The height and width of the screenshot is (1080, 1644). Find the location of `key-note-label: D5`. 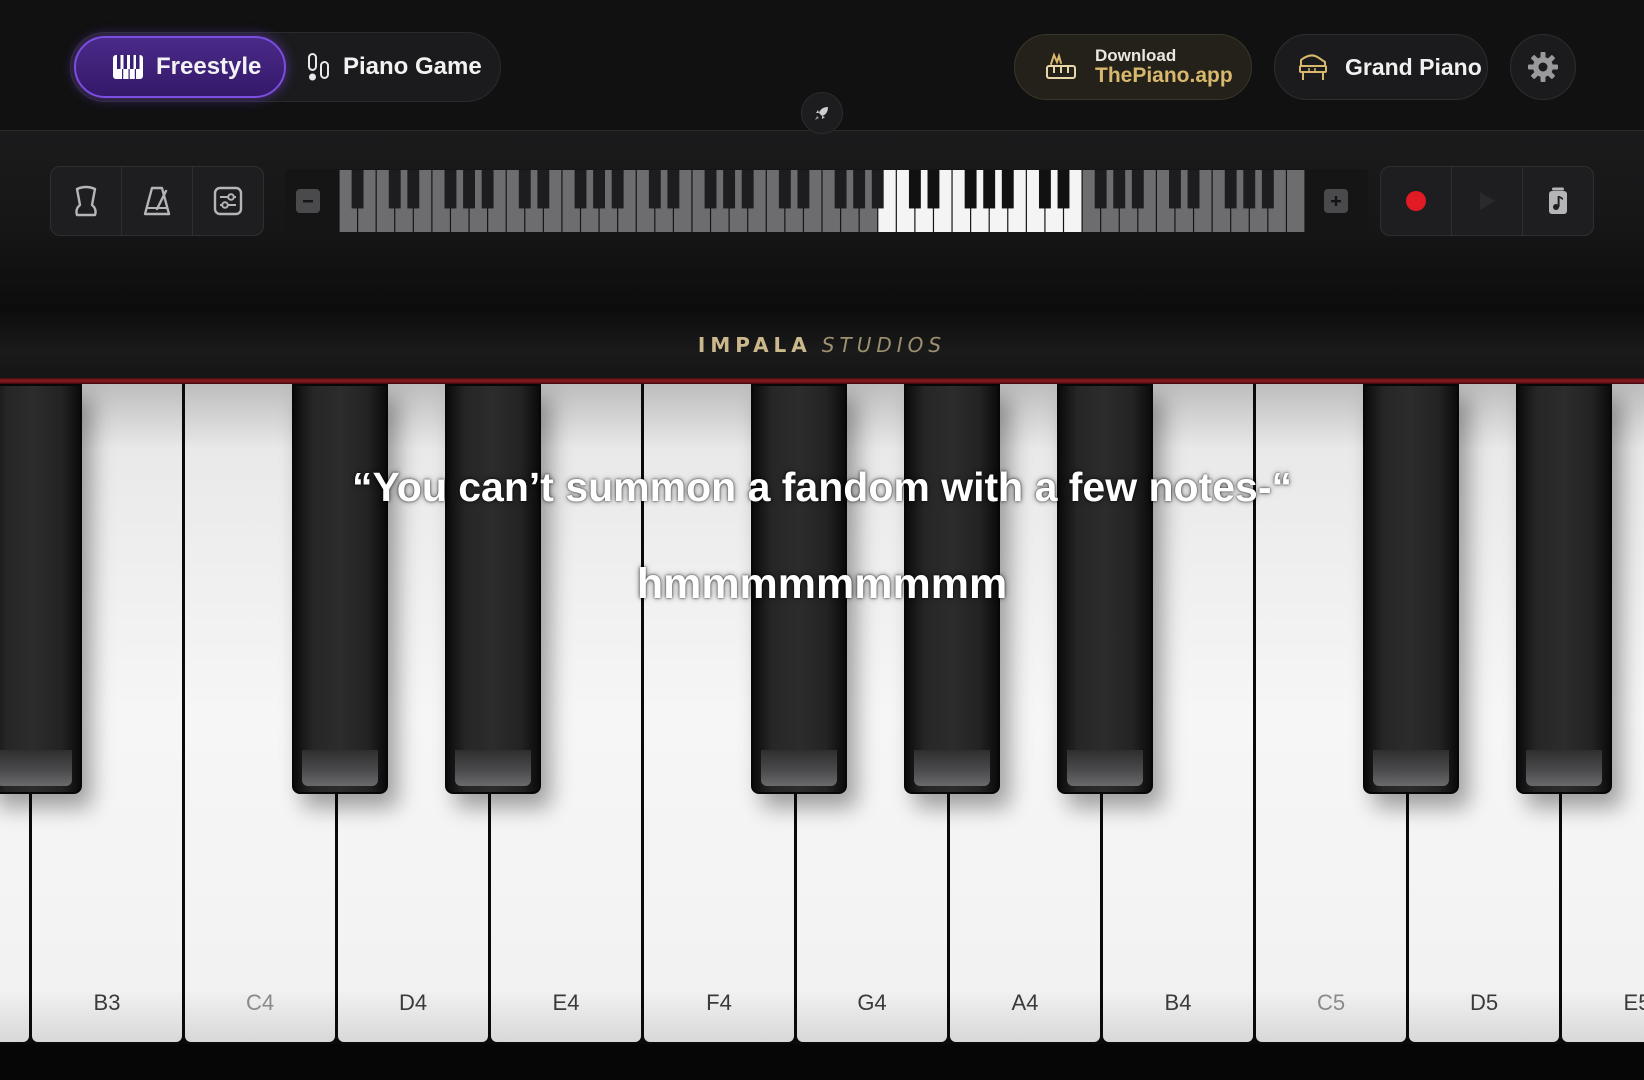

key-note-label: D5 is located at coordinates (1484, 1002).